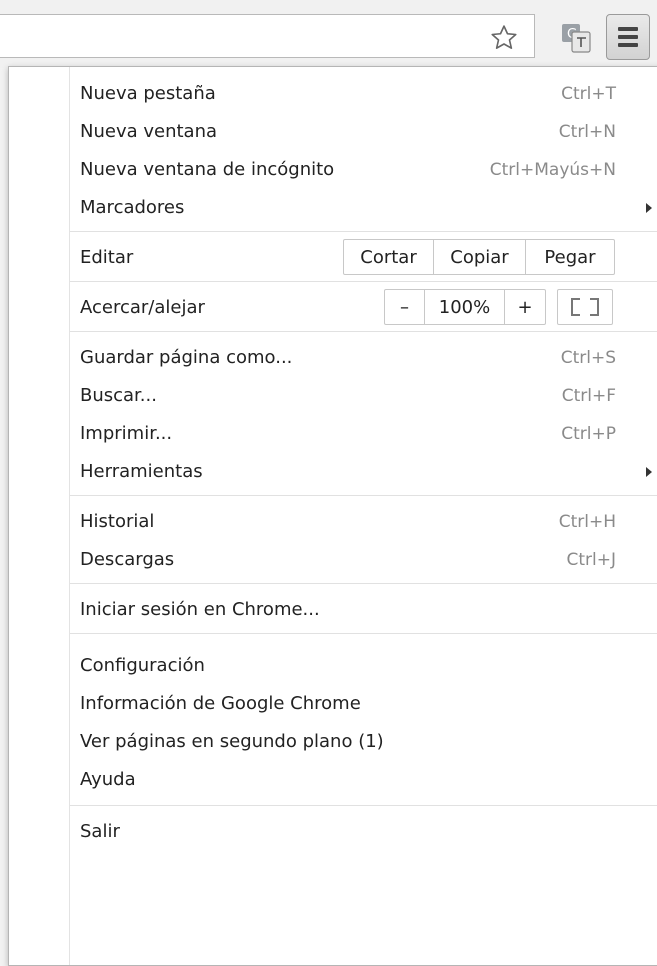  Describe the element at coordinates (107, 257) in the screenshot. I see `menu-item-label: Editar` at that location.